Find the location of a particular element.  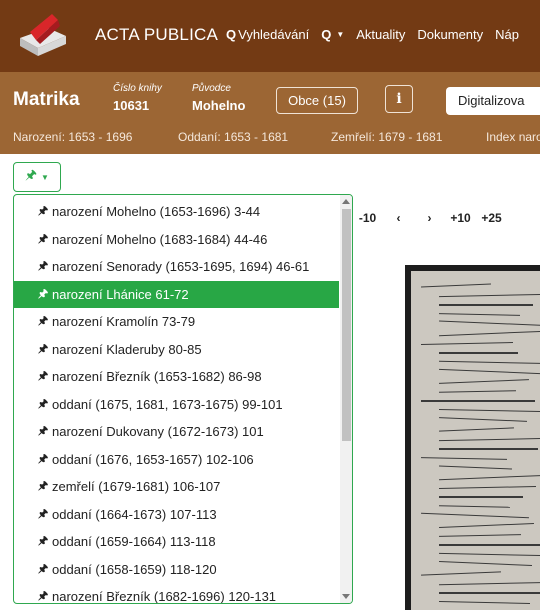

scroll-down-icon is located at coordinates (346, 596).